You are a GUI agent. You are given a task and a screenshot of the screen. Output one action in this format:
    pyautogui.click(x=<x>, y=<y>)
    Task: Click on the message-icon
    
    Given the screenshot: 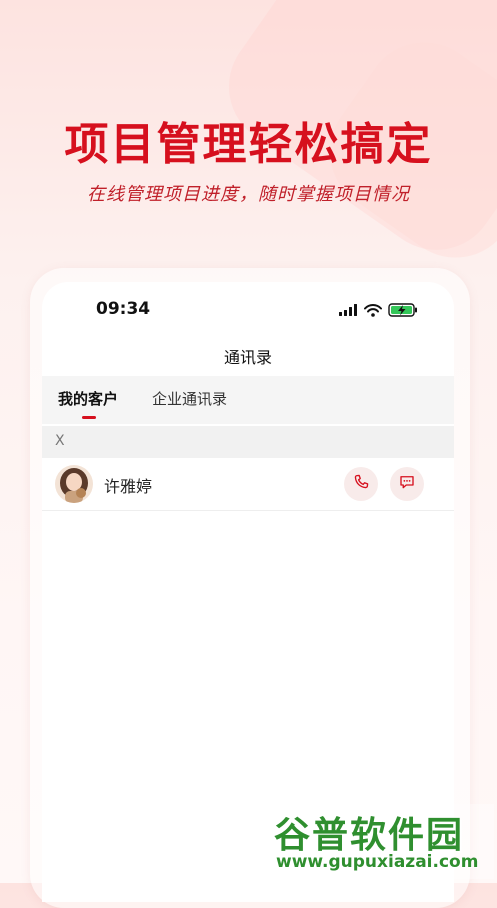 What is the action you would take?
    pyautogui.click(x=407, y=484)
    